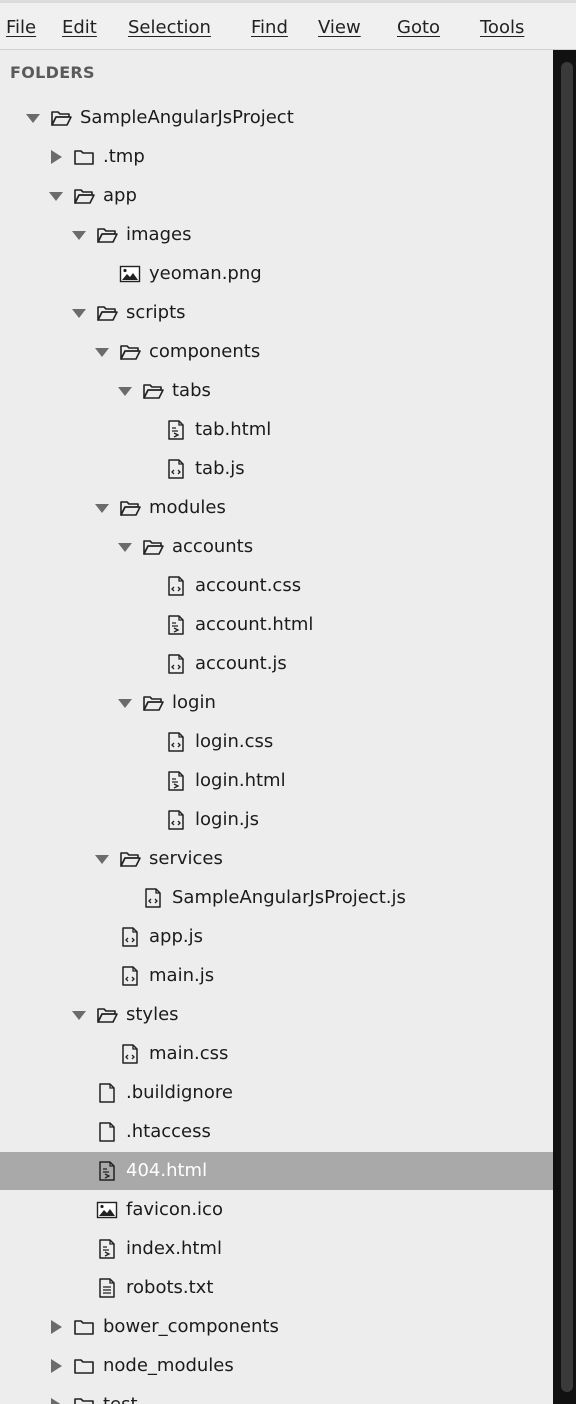 The image size is (576, 1404). What do you see at coordinates (276, 508) in the screenshot?
I see `folder-row: modules` at bounding box center [276, 508].